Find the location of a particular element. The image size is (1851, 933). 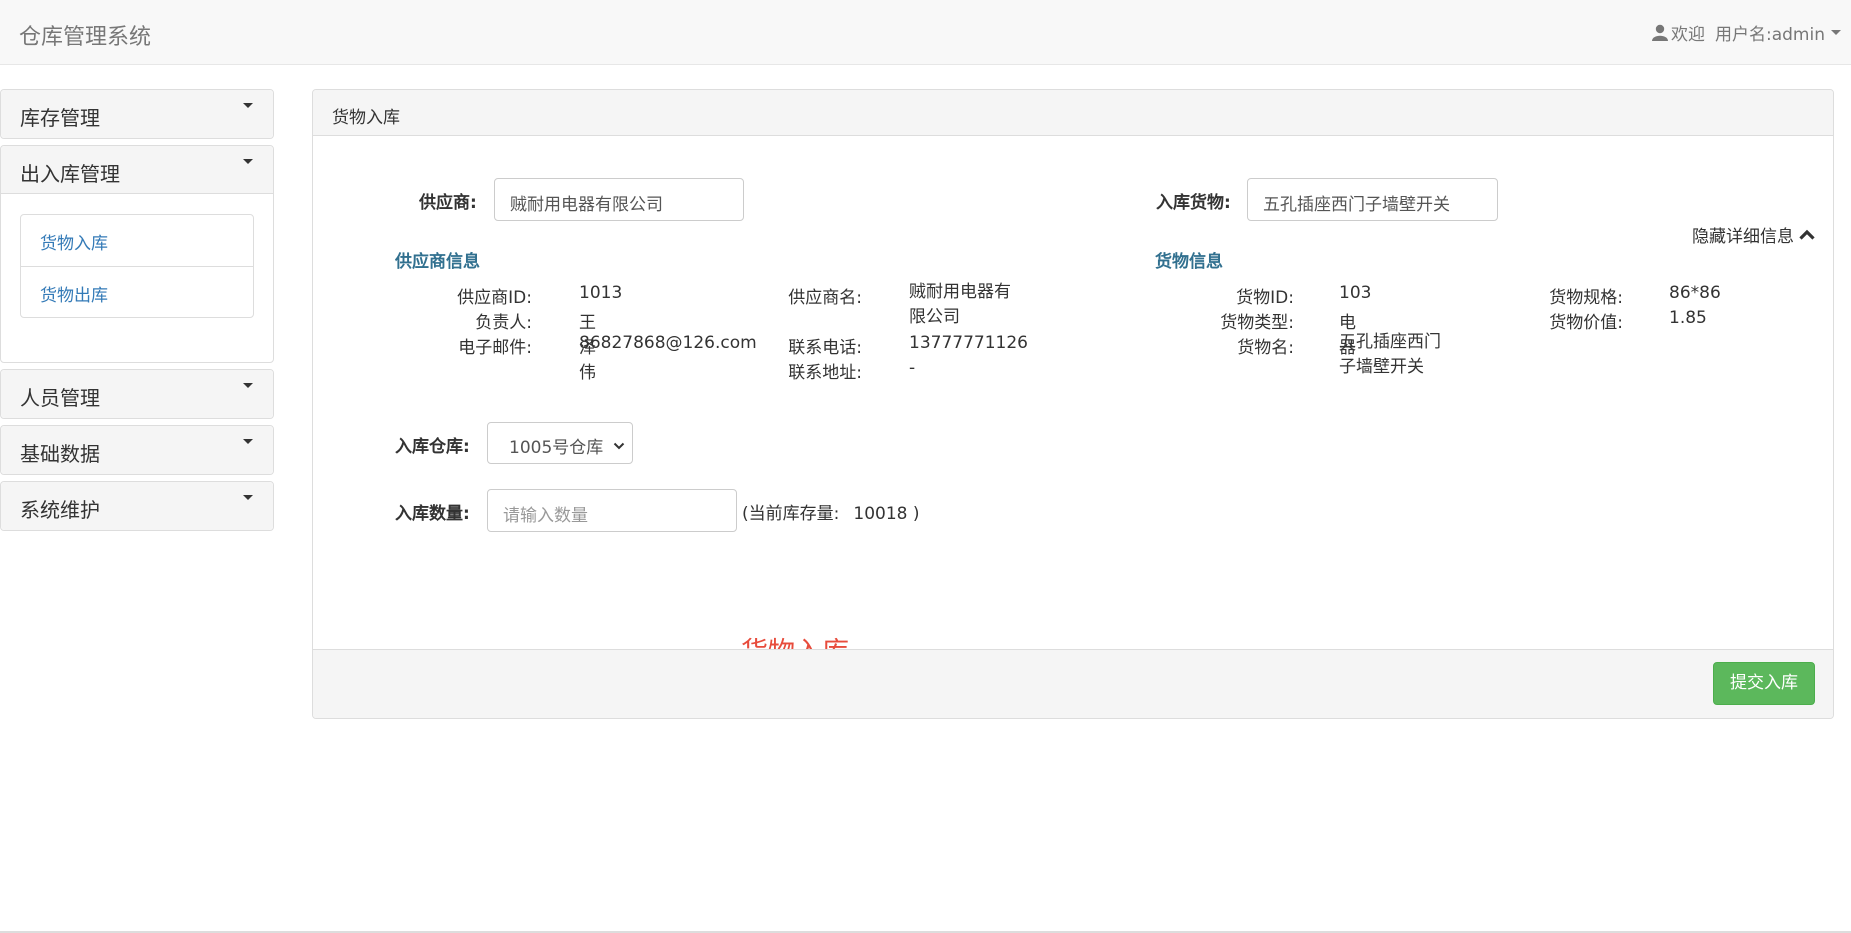

goods-info-title: 货物信息 is located at coordinates (1189, 262).